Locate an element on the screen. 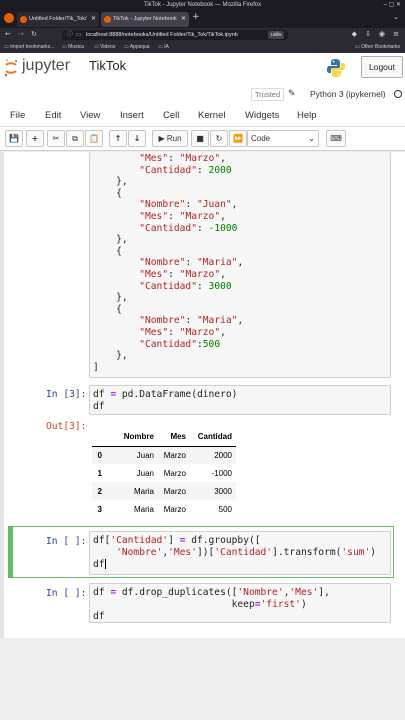 The height and width of the screenshot is (720, 405). restart-kernel-button: ↻ is located at coordinates (219, 138).